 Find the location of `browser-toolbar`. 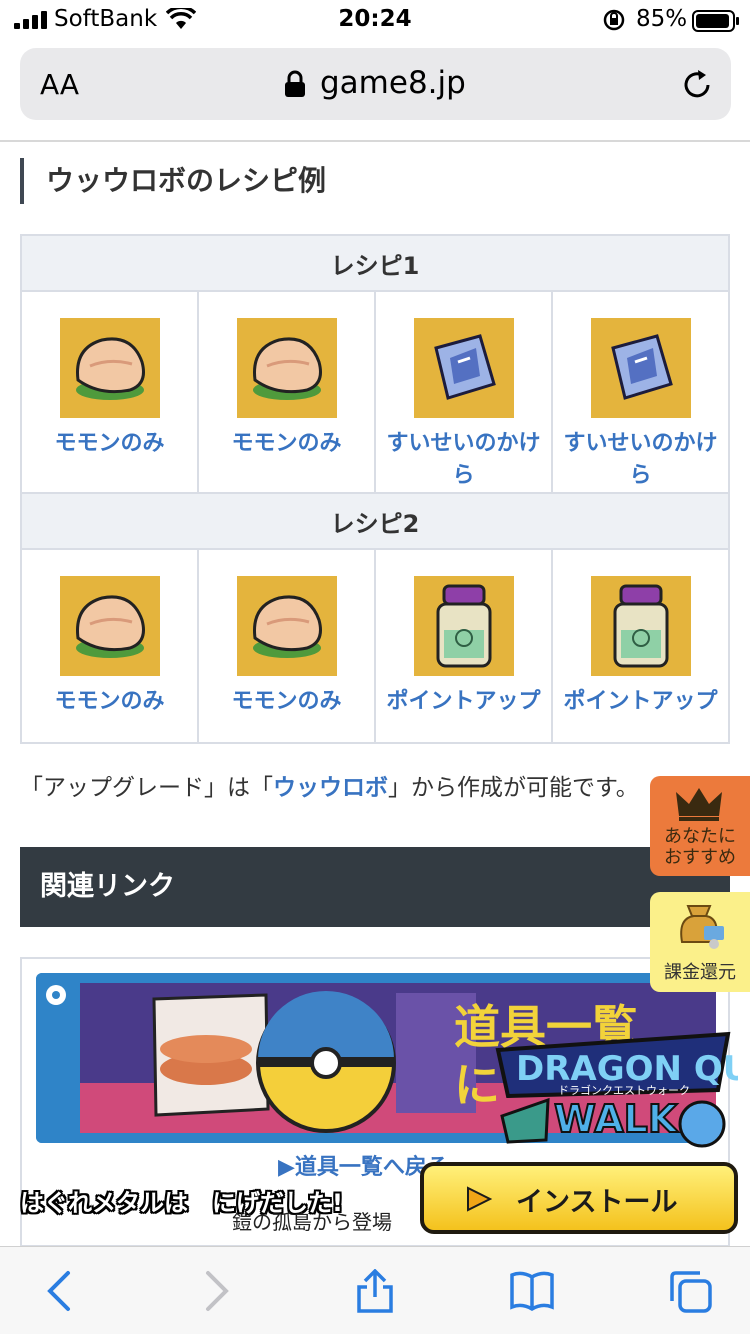

browser-toolbar is located at coordinates (375, 1290).